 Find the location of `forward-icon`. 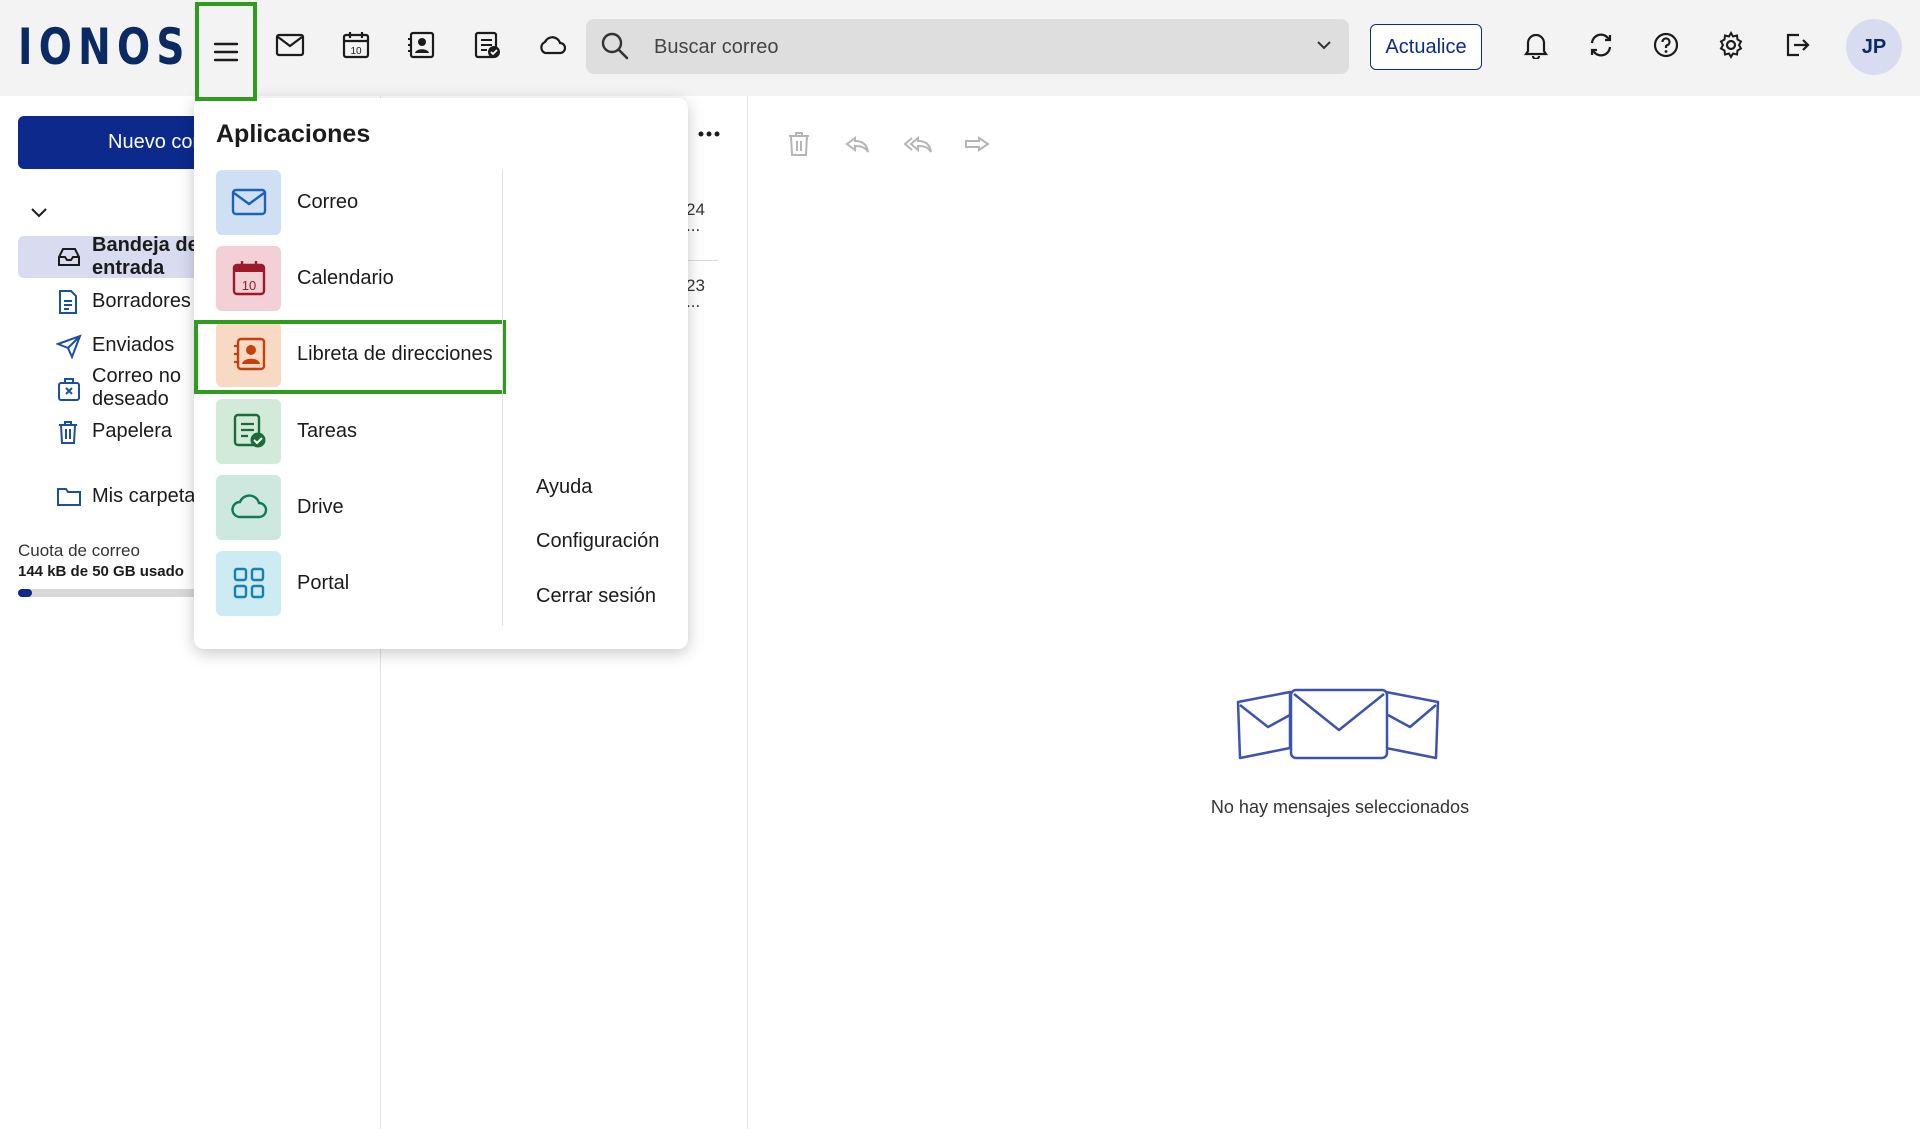

forward-icon is located at coordinates (977, 144).